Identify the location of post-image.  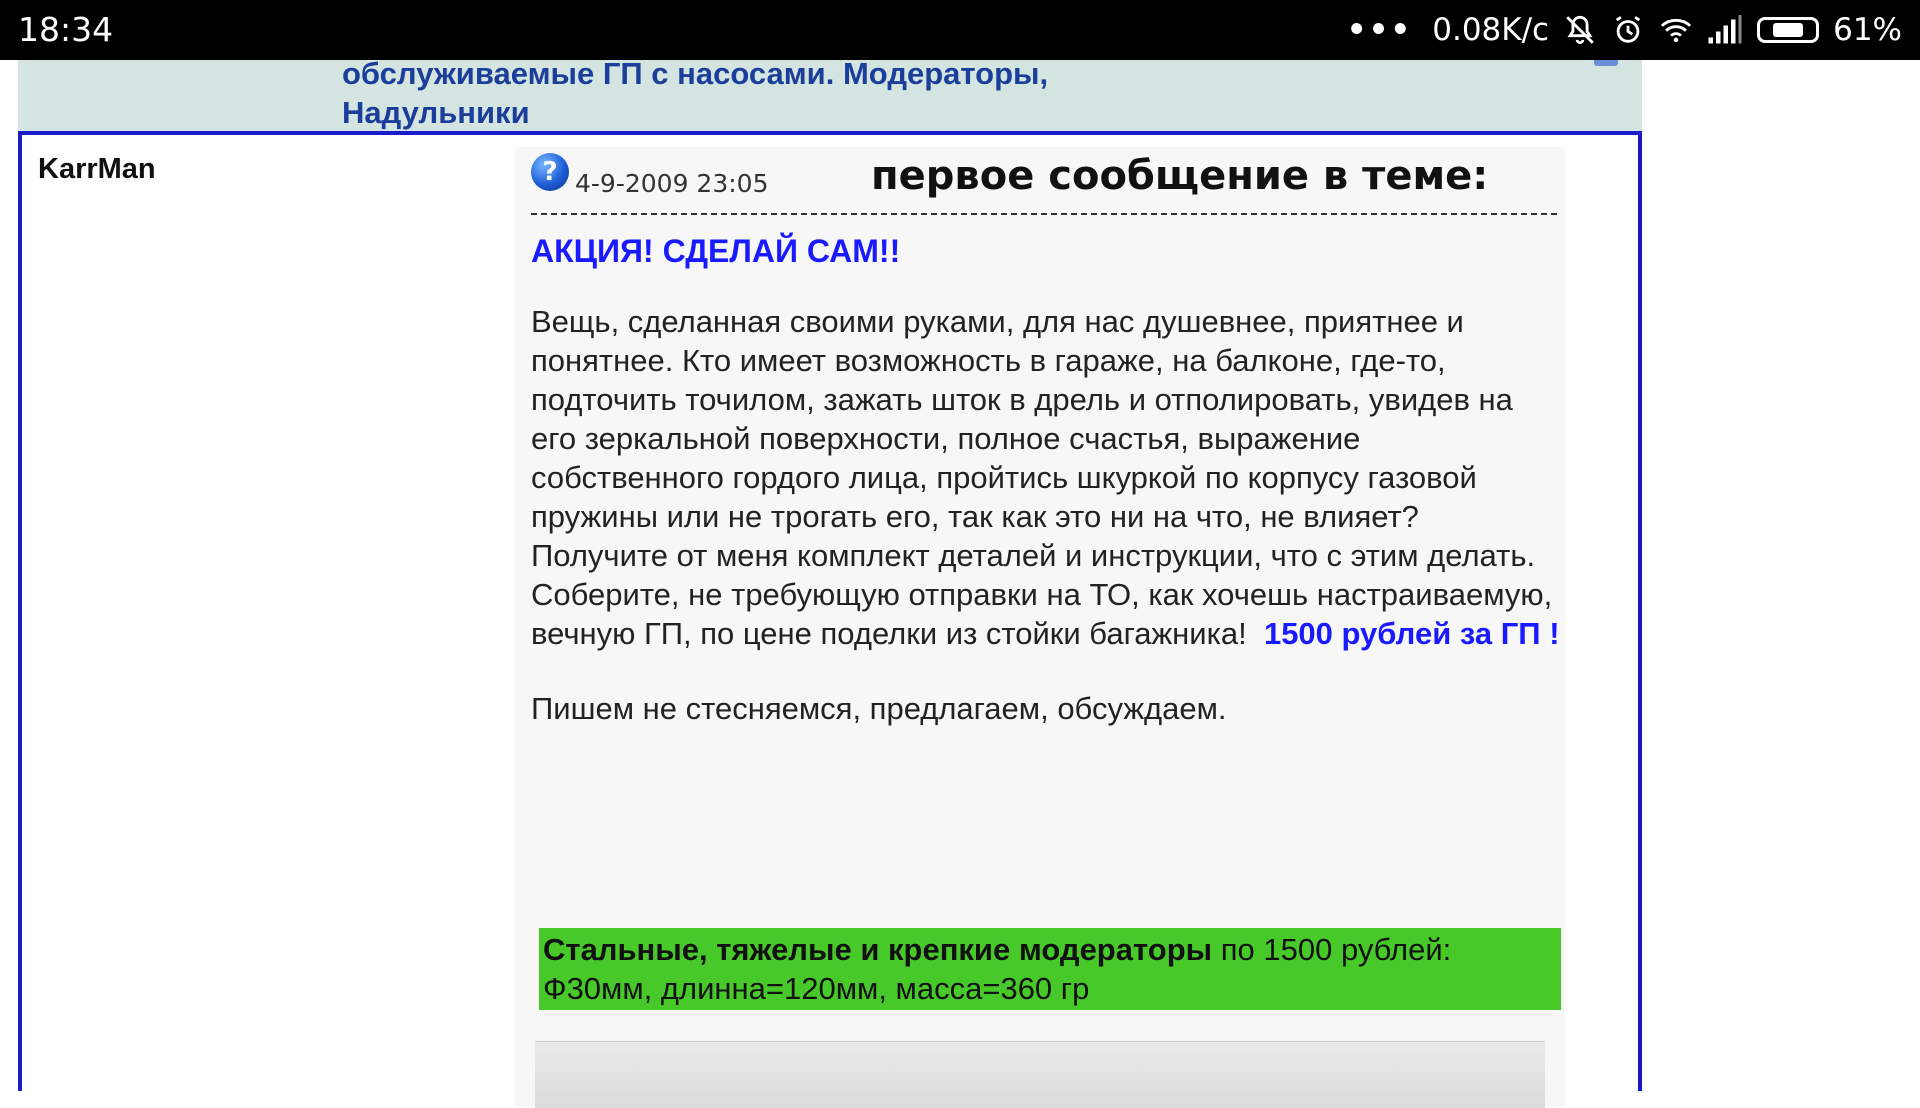
(1040, 1074).